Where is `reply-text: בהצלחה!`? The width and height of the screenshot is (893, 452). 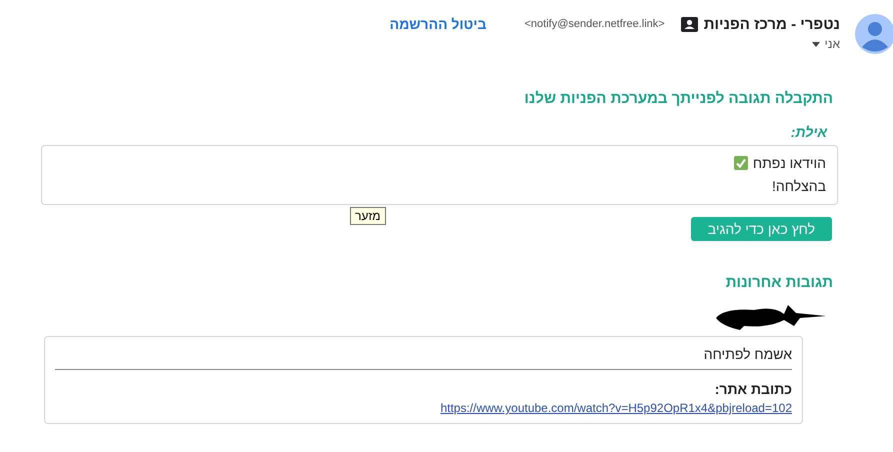 reply-text: בהצלחה! is located at coordinates (799, 186).